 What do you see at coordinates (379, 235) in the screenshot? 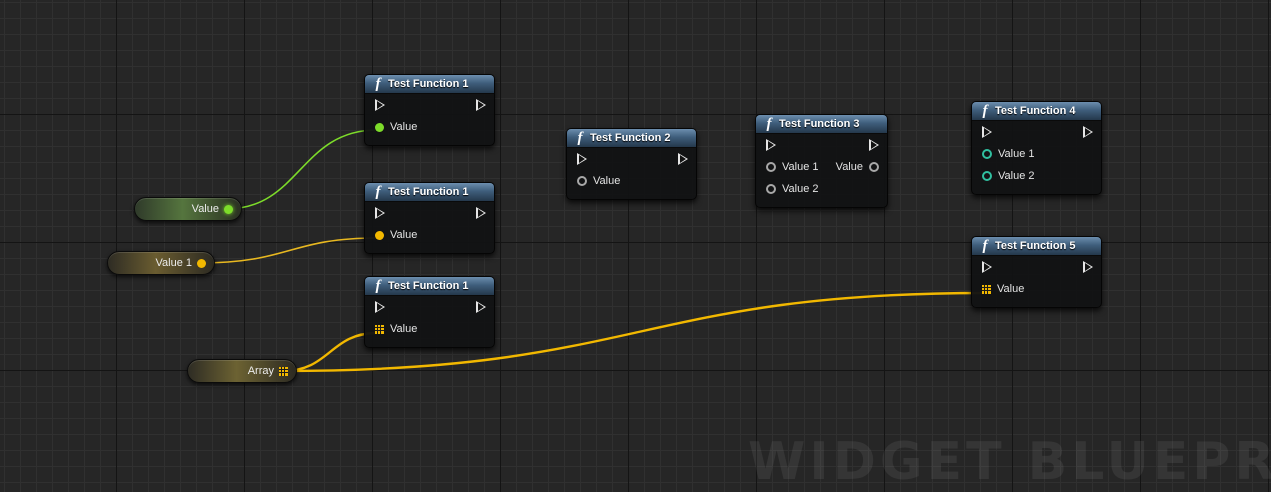
I see `int-input-pin-icon` at bounding box center [379, 235].